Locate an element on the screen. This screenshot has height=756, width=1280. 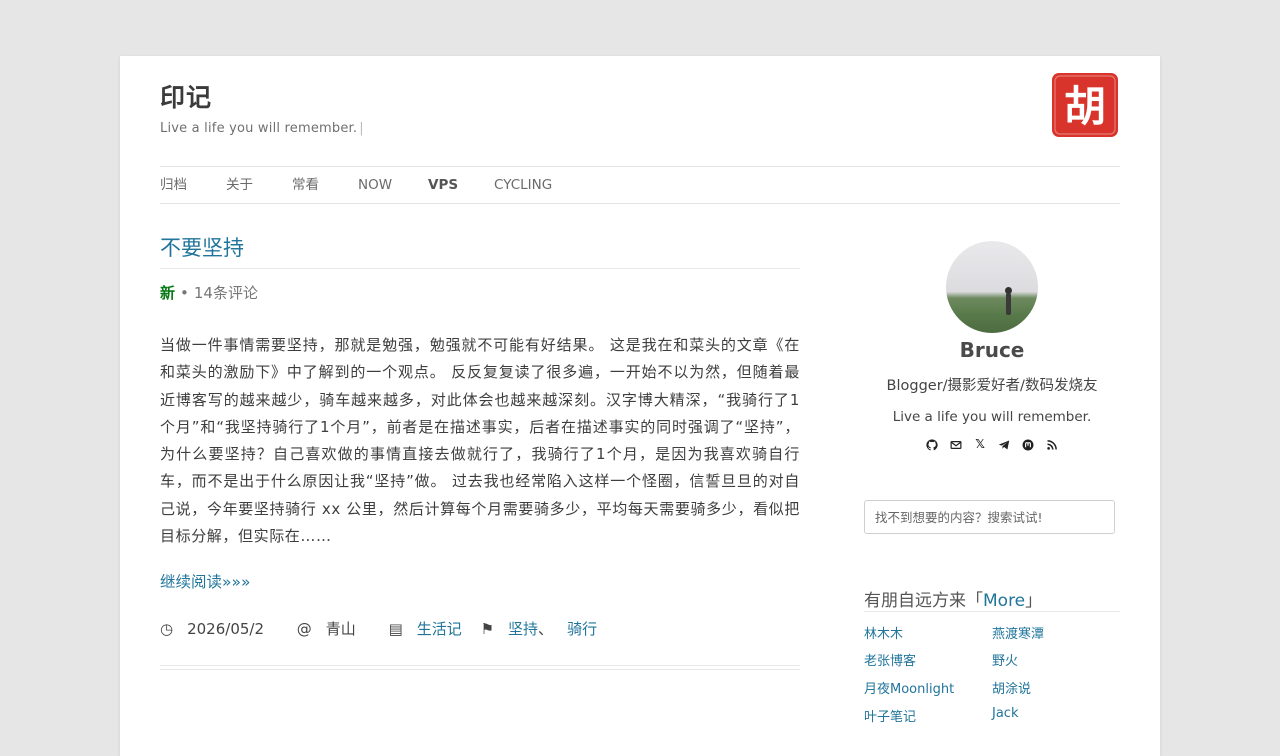
email-icon is located at coordinates (956, 444).